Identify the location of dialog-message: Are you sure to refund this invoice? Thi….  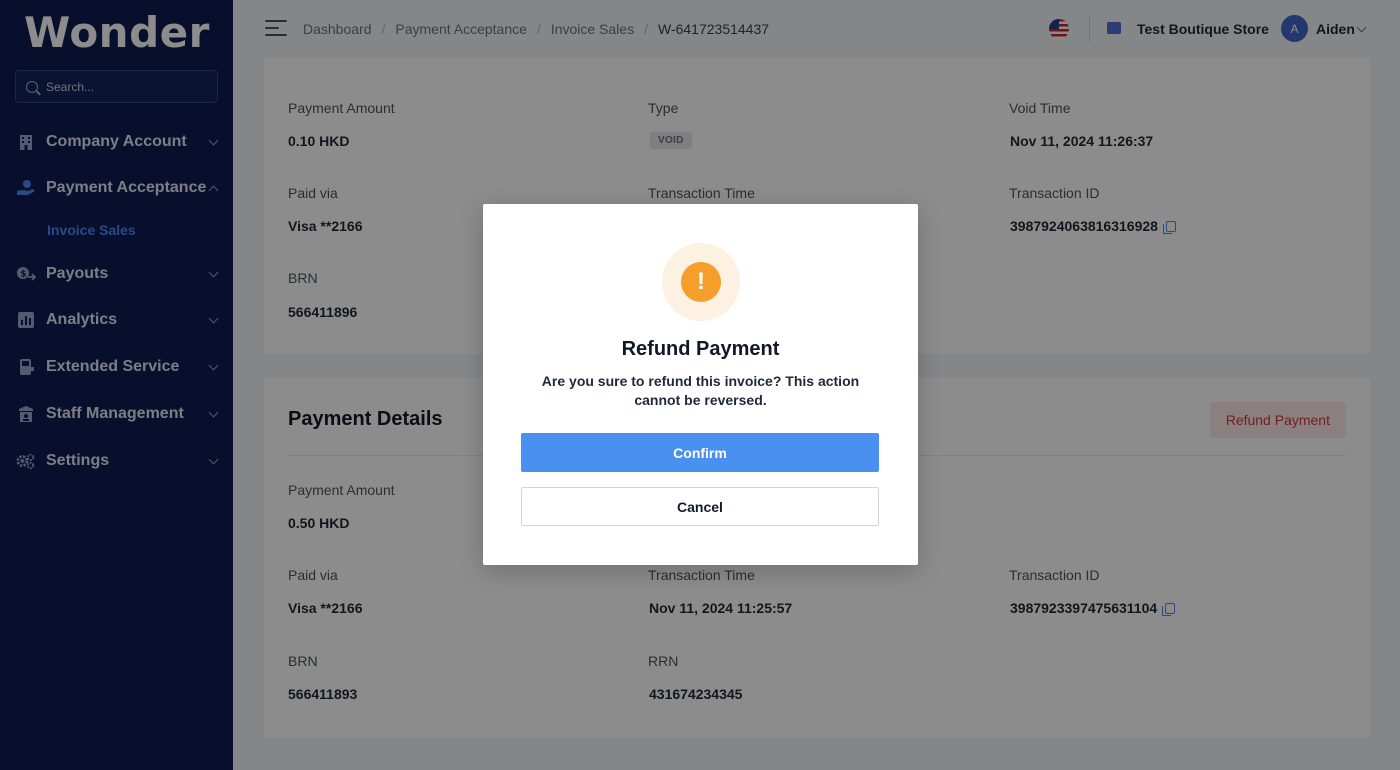
(700, 390).